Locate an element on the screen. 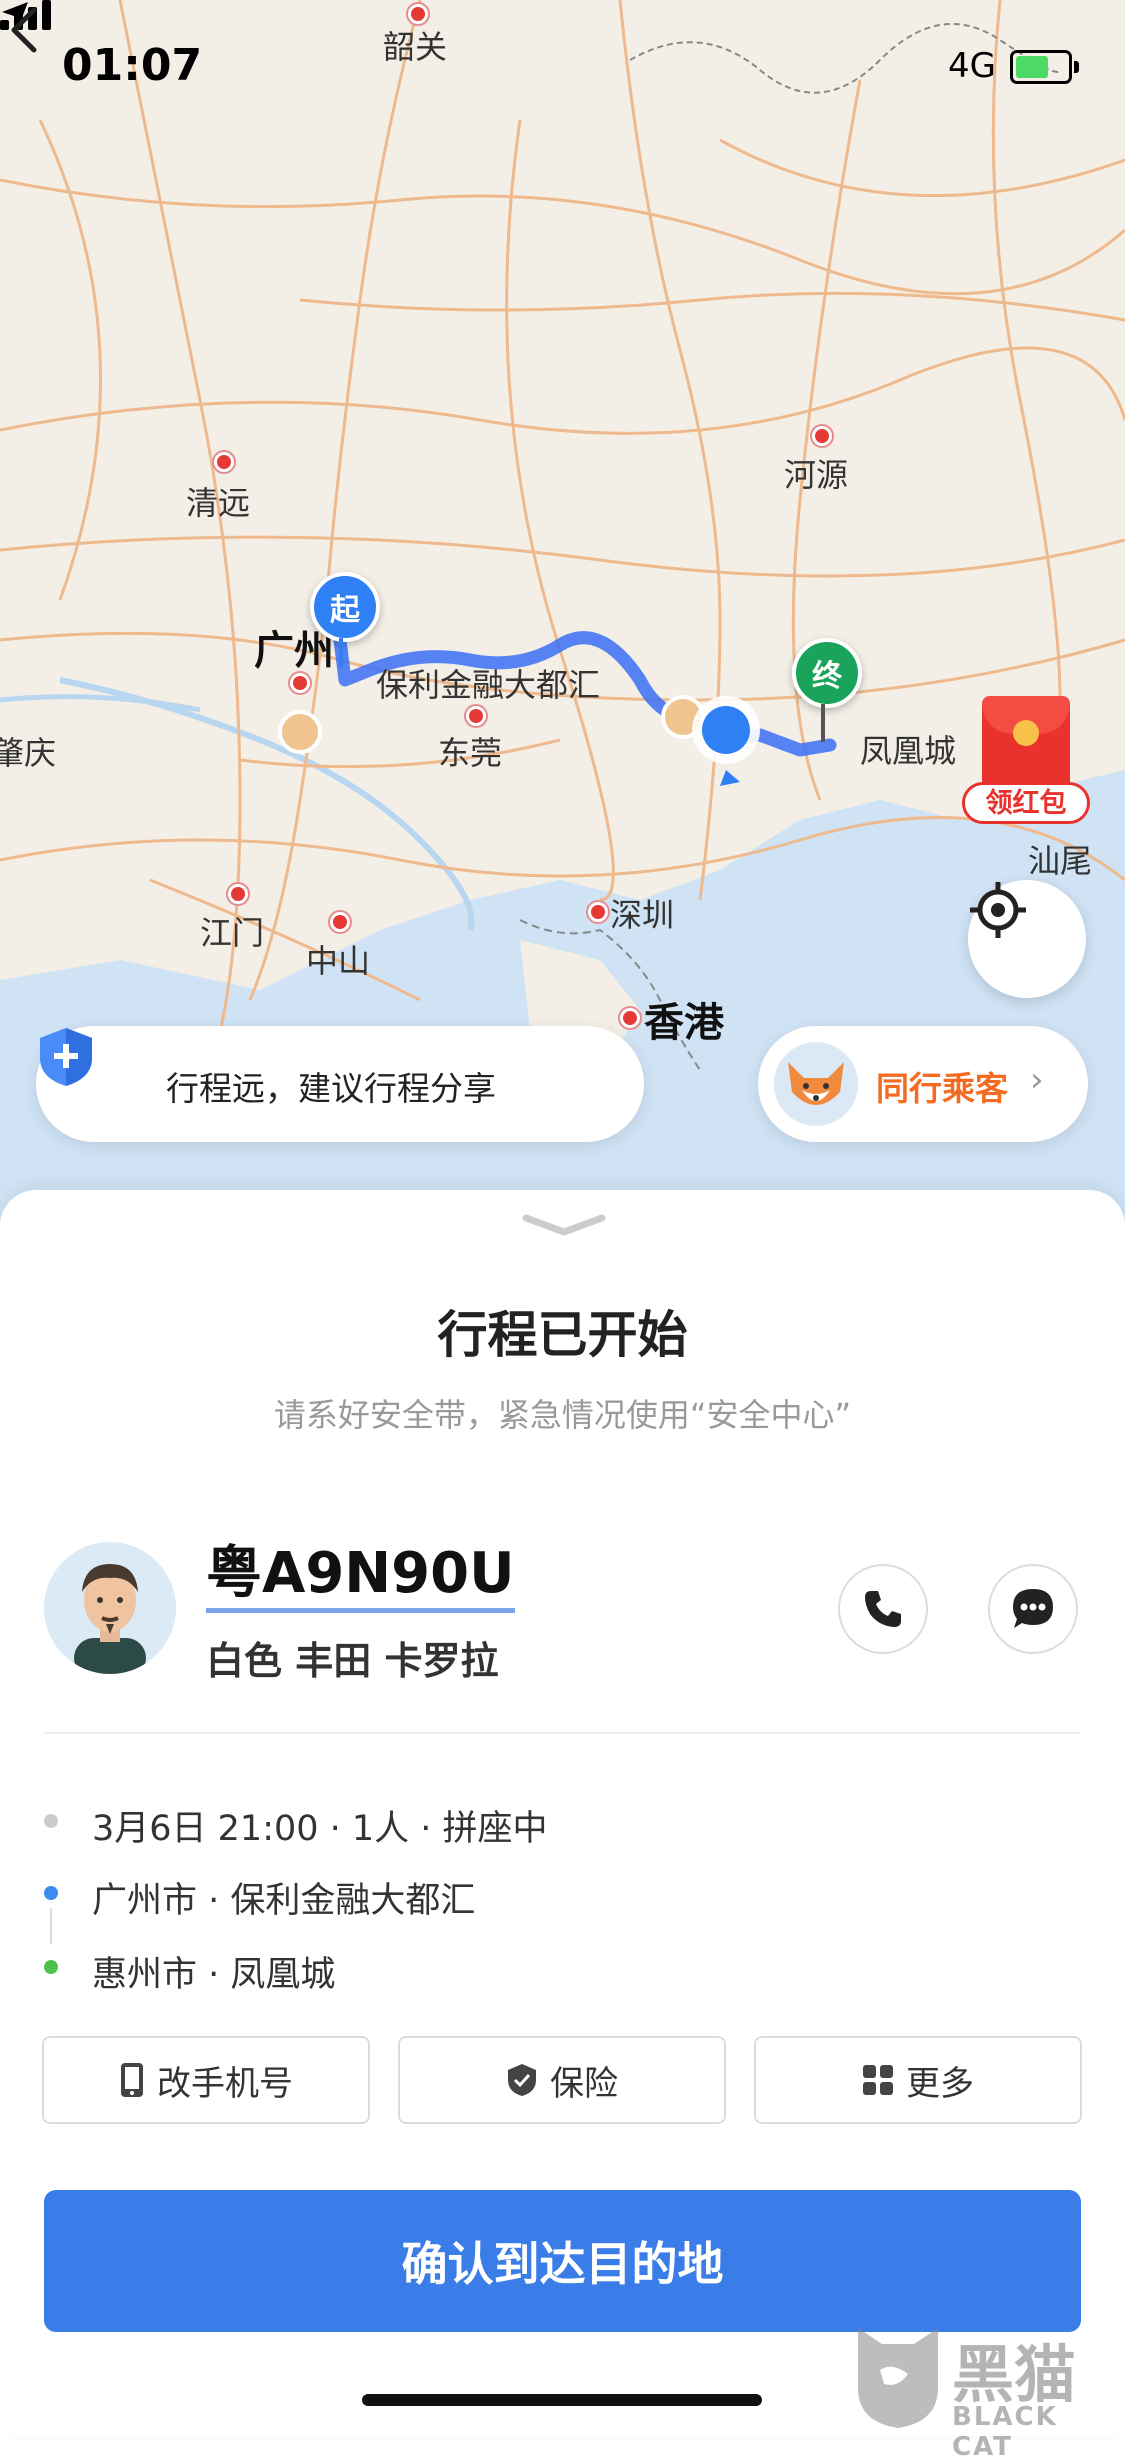 The height and width of the screenshot is (2462, 1125). city-label-zhongshan: 中山 is located at coordinates (338, 961).